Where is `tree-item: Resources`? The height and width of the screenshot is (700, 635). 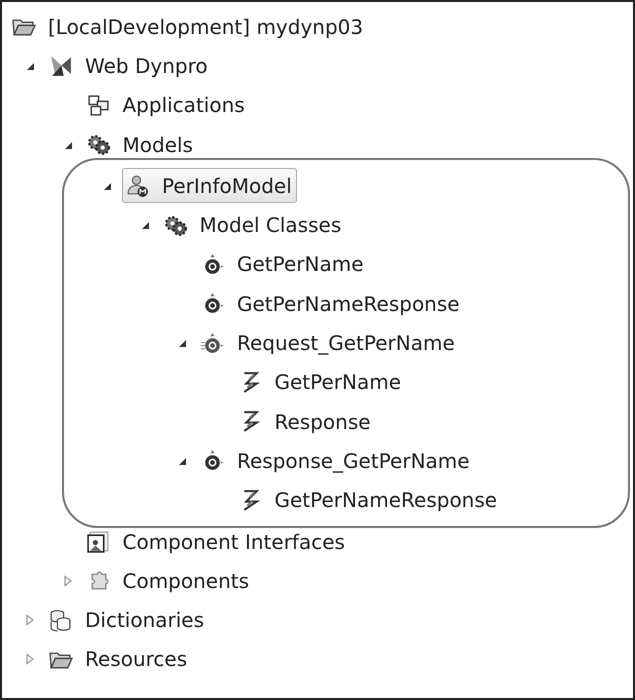
tree-item: Resources is located at coordinates (118, 659).